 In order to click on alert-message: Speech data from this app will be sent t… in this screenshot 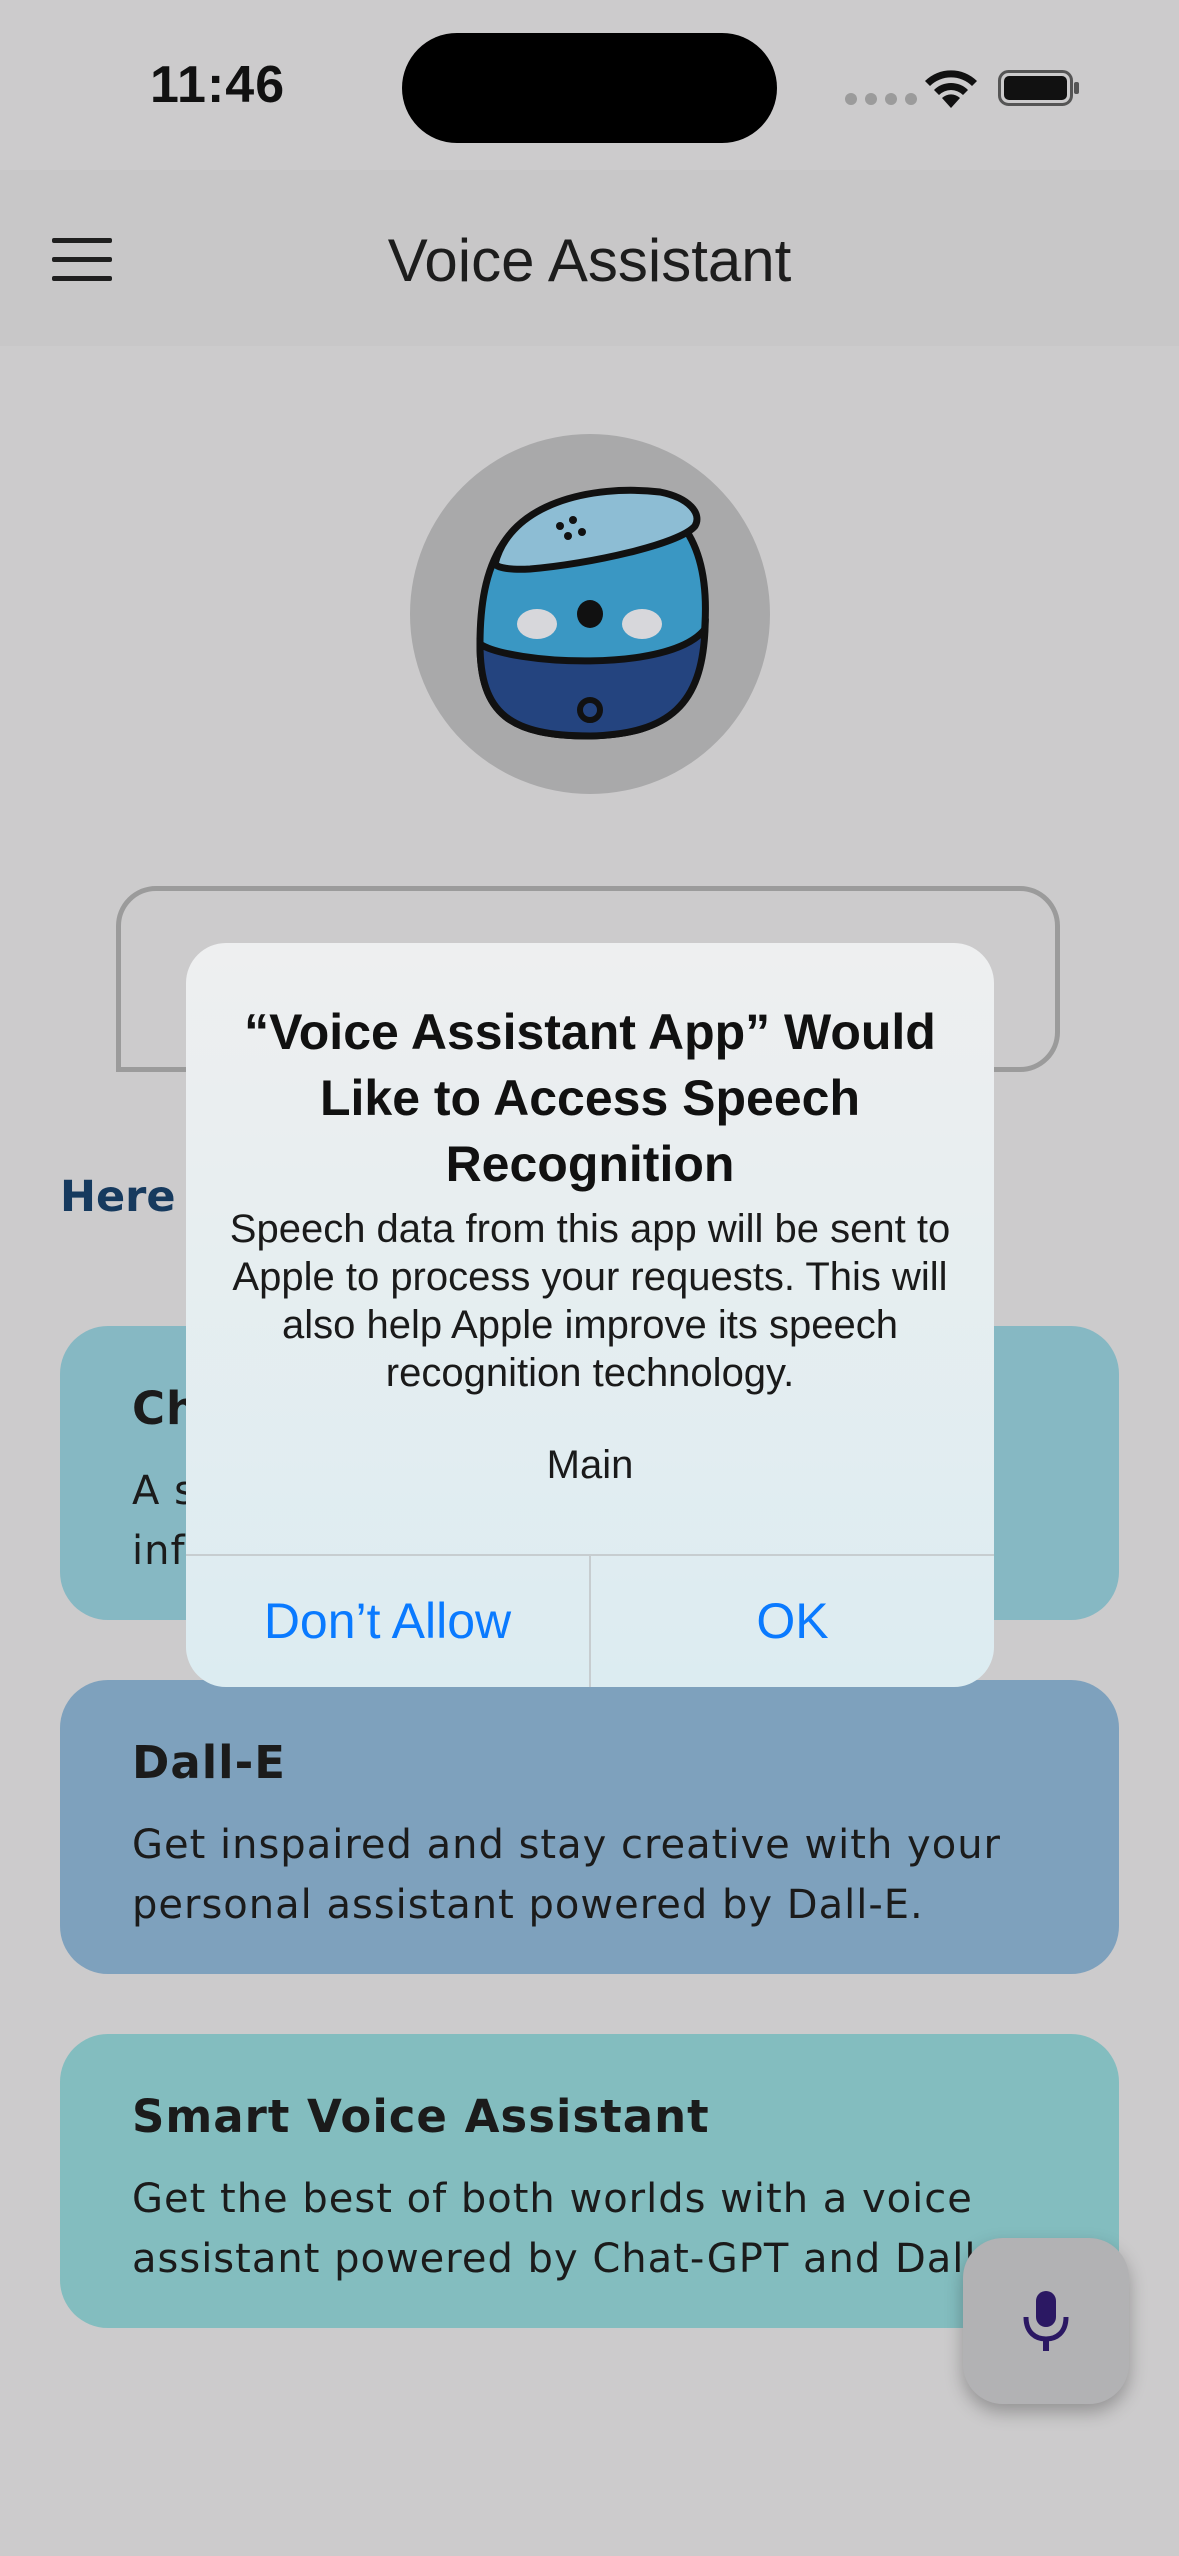, I will do `click(590, 1301)`.